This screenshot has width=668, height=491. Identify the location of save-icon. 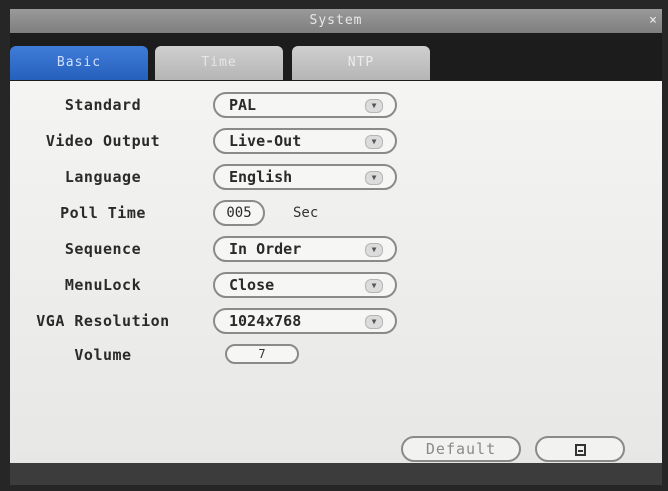
(580, 450).